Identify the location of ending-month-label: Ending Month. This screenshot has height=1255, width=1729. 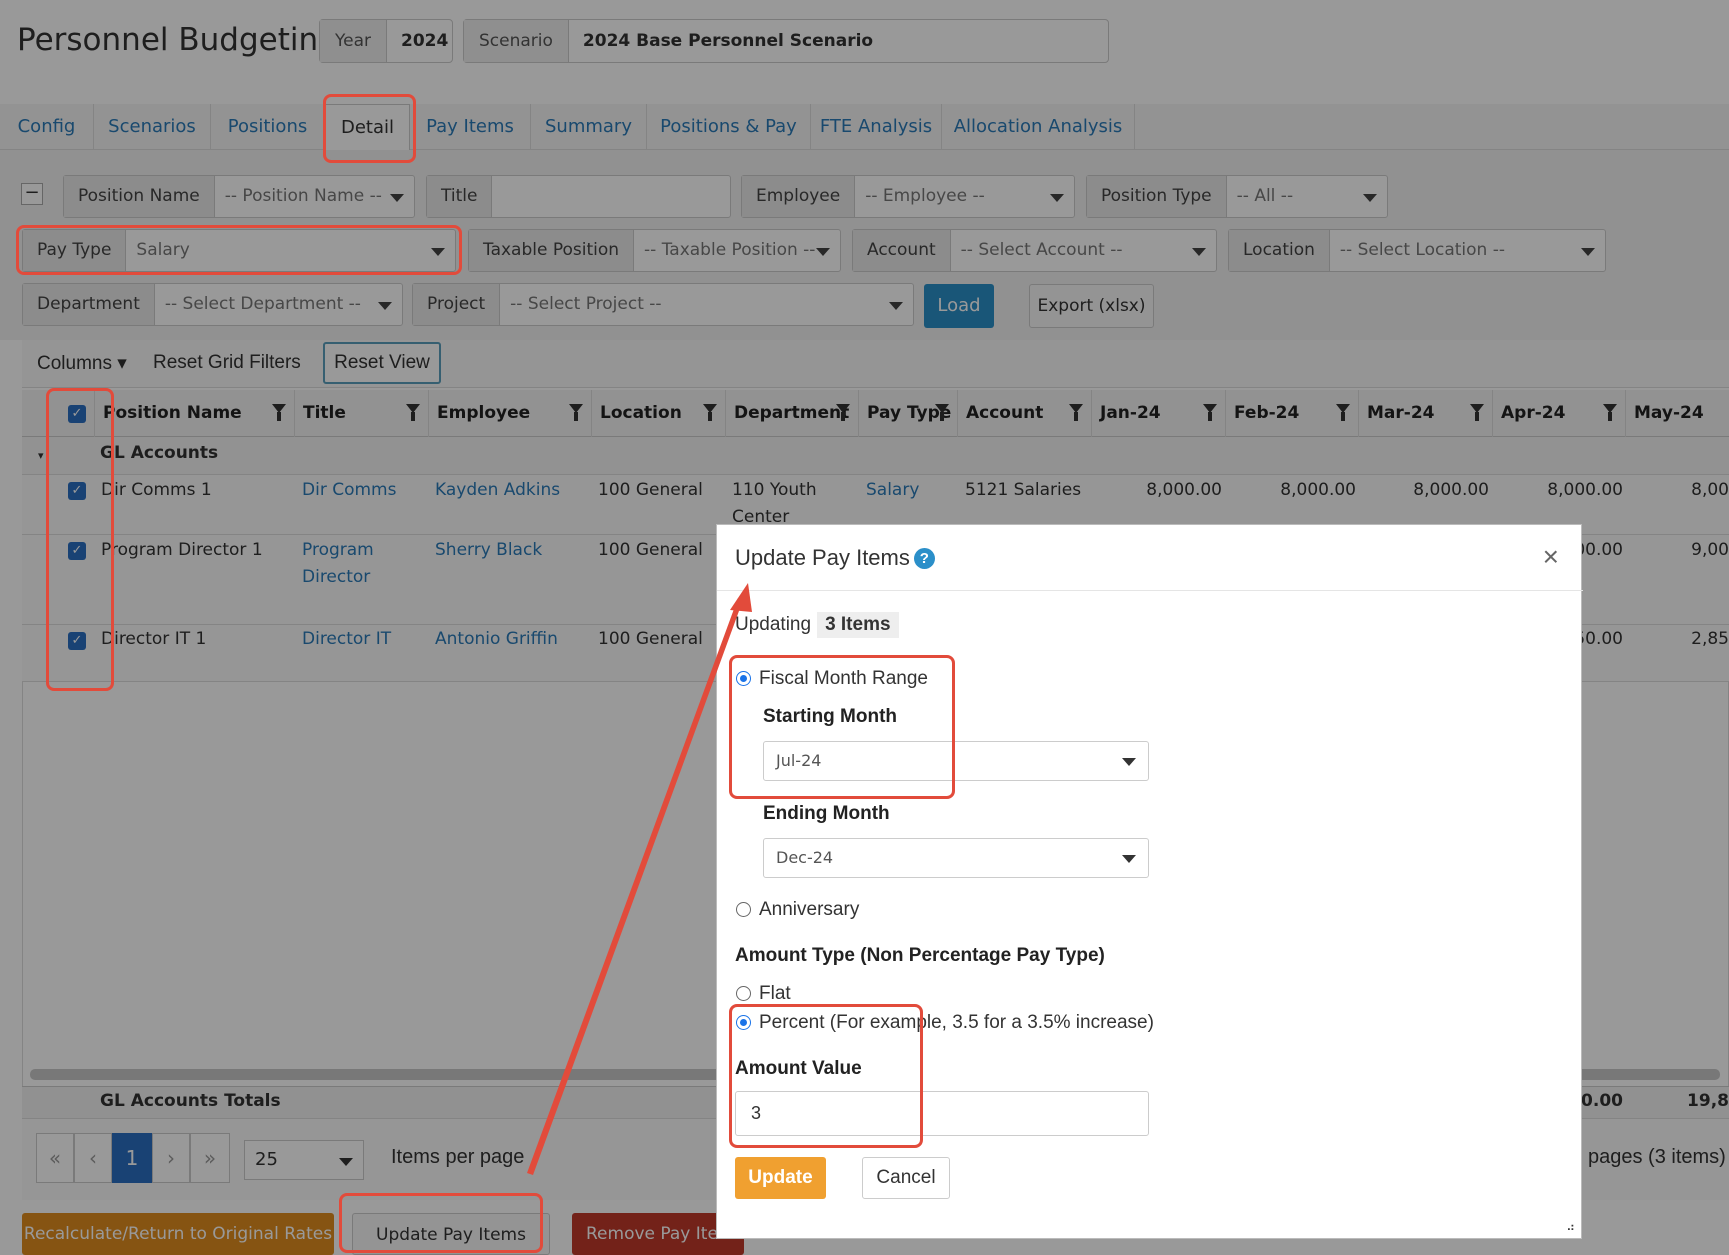
(826, 813).